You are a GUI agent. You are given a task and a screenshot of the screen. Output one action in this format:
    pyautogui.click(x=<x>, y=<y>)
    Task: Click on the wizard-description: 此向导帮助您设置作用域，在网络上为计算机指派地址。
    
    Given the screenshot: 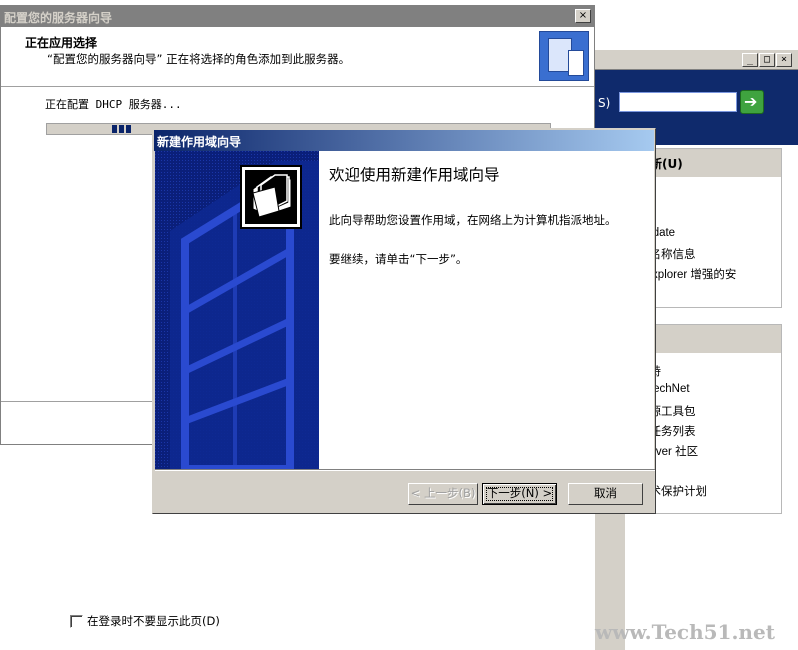 What is the action you would take?
    pyautogui.click(x=473, y=220)
    